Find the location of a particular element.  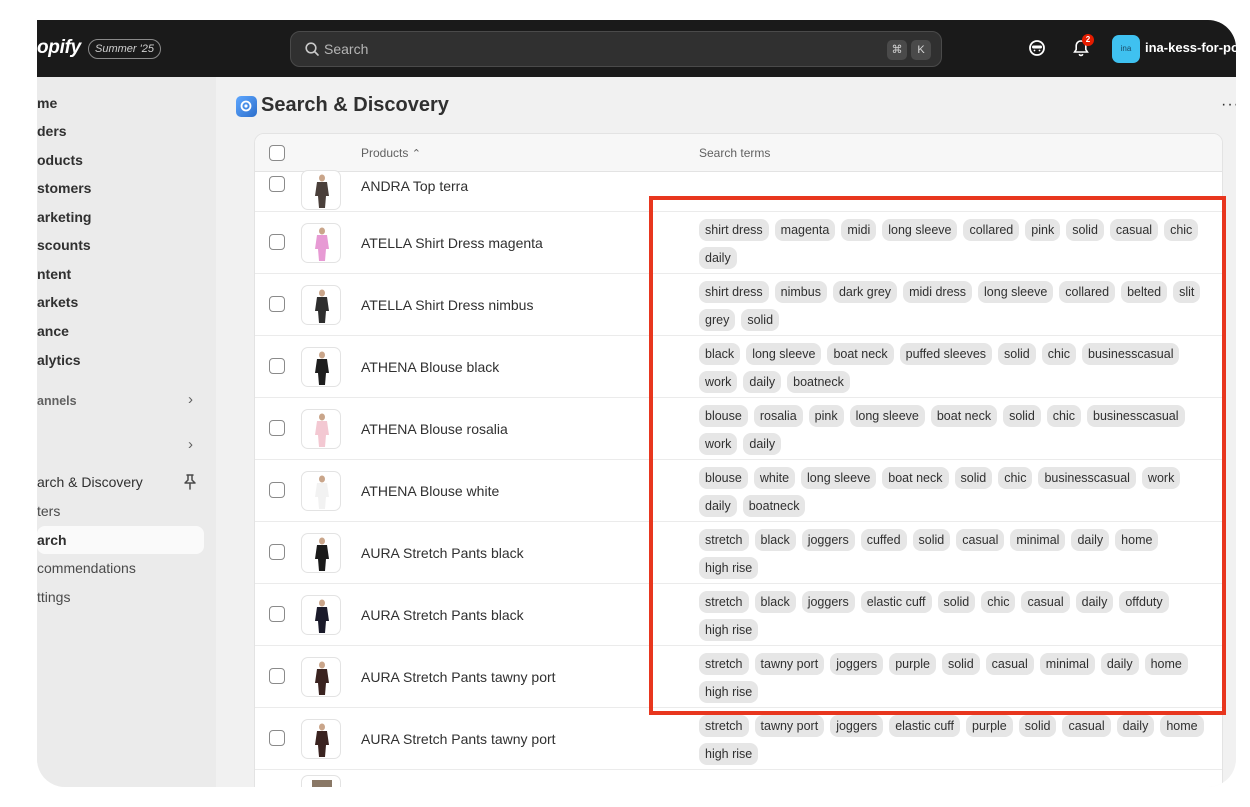

sidebar-item-filters: ters is located at coordinates (48, 511).